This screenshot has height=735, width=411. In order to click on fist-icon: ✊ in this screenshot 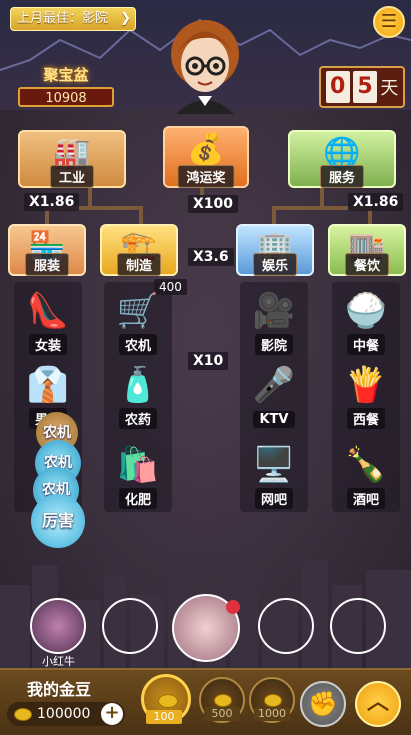, I will do `click(323, 704)`.